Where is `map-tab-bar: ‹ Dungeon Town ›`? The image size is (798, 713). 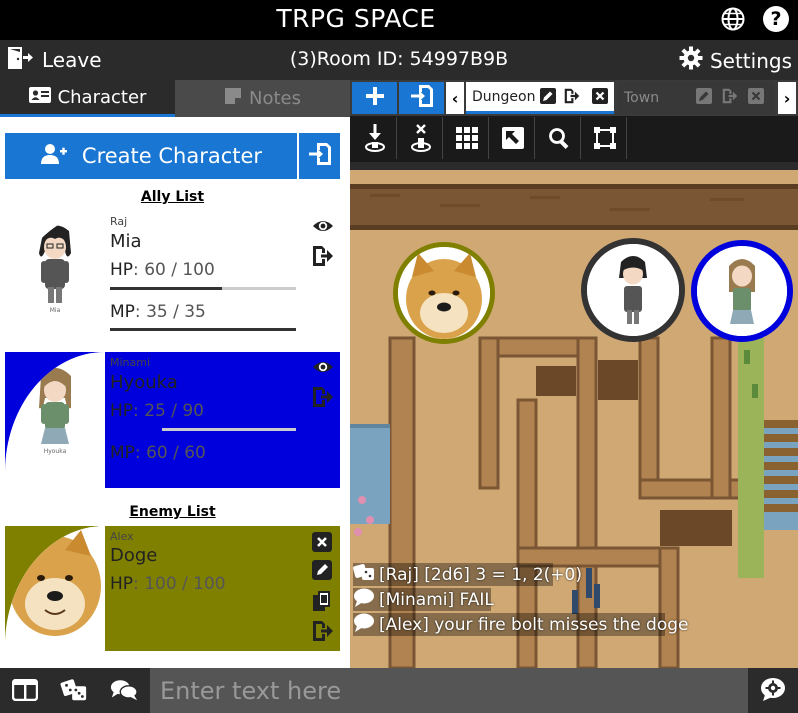
map-tab-bar: ‹ Dungeon Town › is located at coordinates (574, 98).